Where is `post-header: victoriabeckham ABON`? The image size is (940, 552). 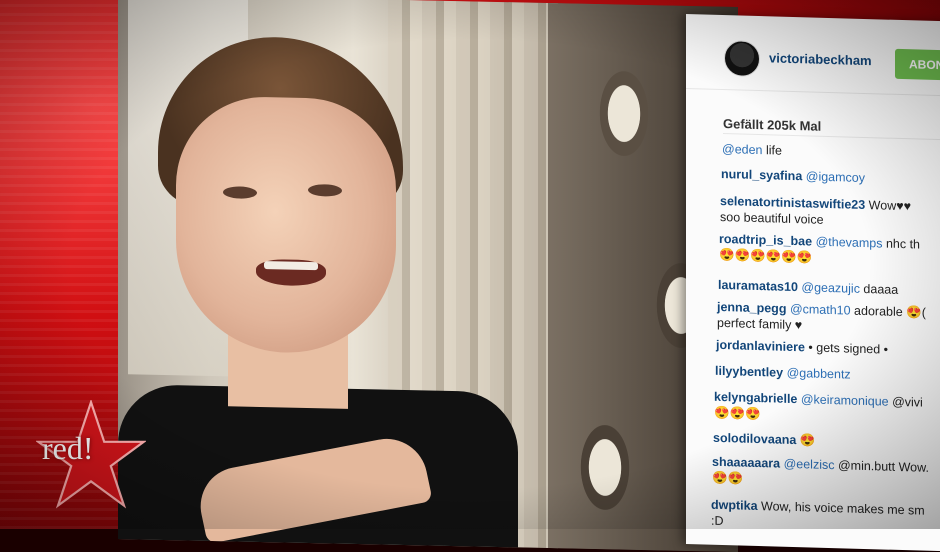 post-header: victoriabeckham ABON is located at coordinates (813, 55).